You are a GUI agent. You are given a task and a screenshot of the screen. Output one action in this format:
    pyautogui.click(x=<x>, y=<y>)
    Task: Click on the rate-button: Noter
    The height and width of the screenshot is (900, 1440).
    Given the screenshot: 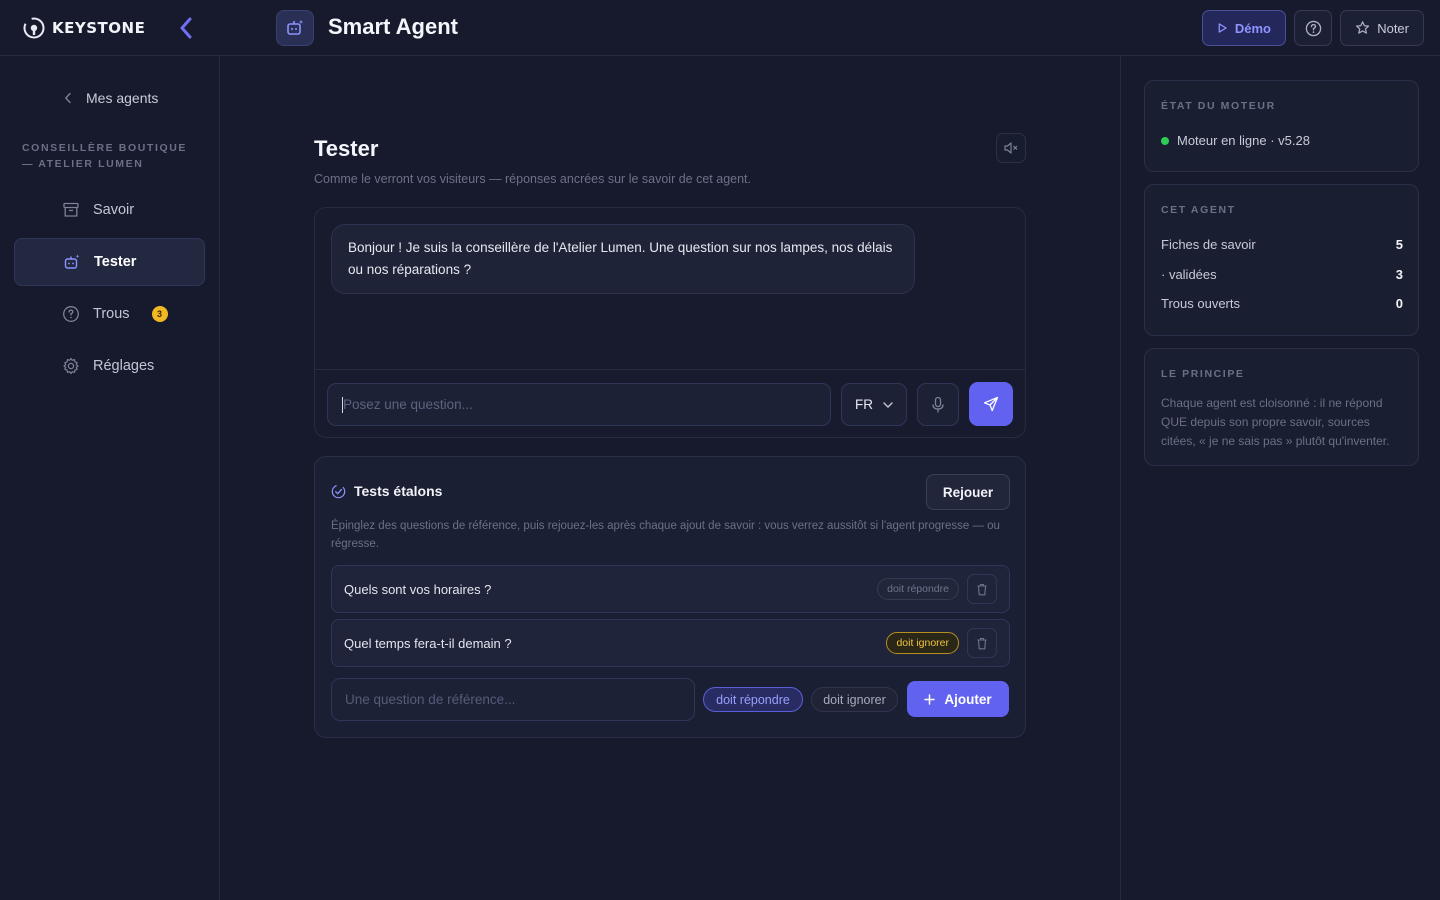 What is the action you would take?
    pyautogui.click(x=1382, y=28)
    